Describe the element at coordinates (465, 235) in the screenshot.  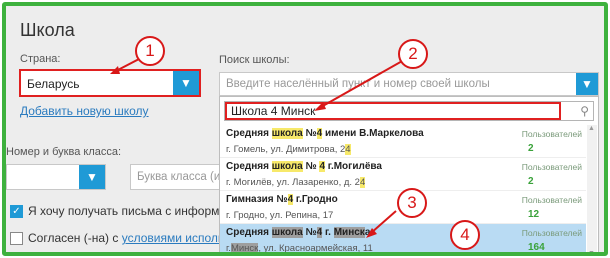
I see `callout-4: 4` at that location.